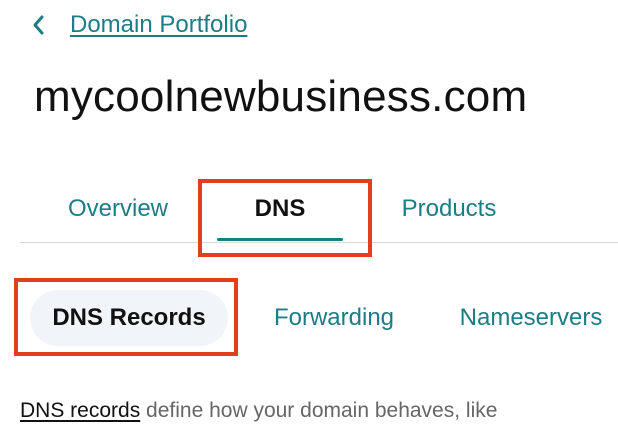 The width and height of the screenshot is (618, 437). Describe the element at coordinates (80, 410) in the screenshot. I see `dns-records-link: DNS records` at that location.